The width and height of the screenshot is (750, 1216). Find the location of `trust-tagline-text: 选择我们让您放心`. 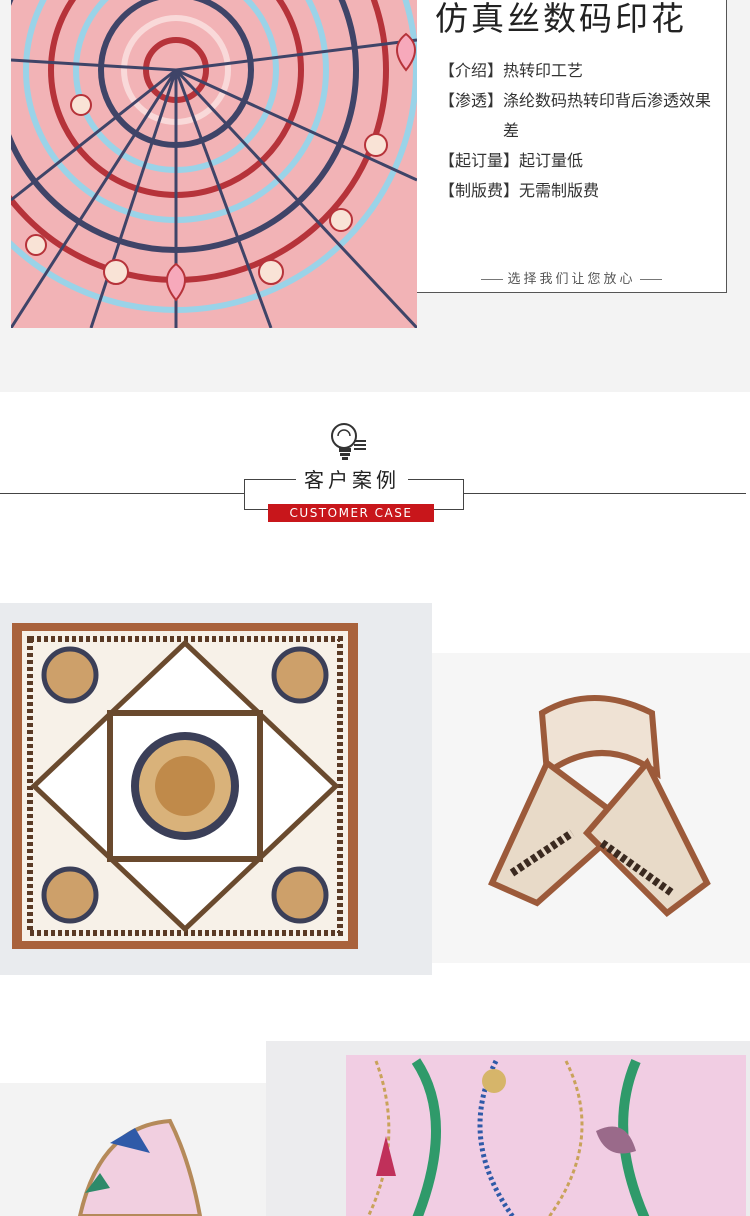

trust-tagline-text: 选择我们让您放心 is located at coordinates (571, 279).